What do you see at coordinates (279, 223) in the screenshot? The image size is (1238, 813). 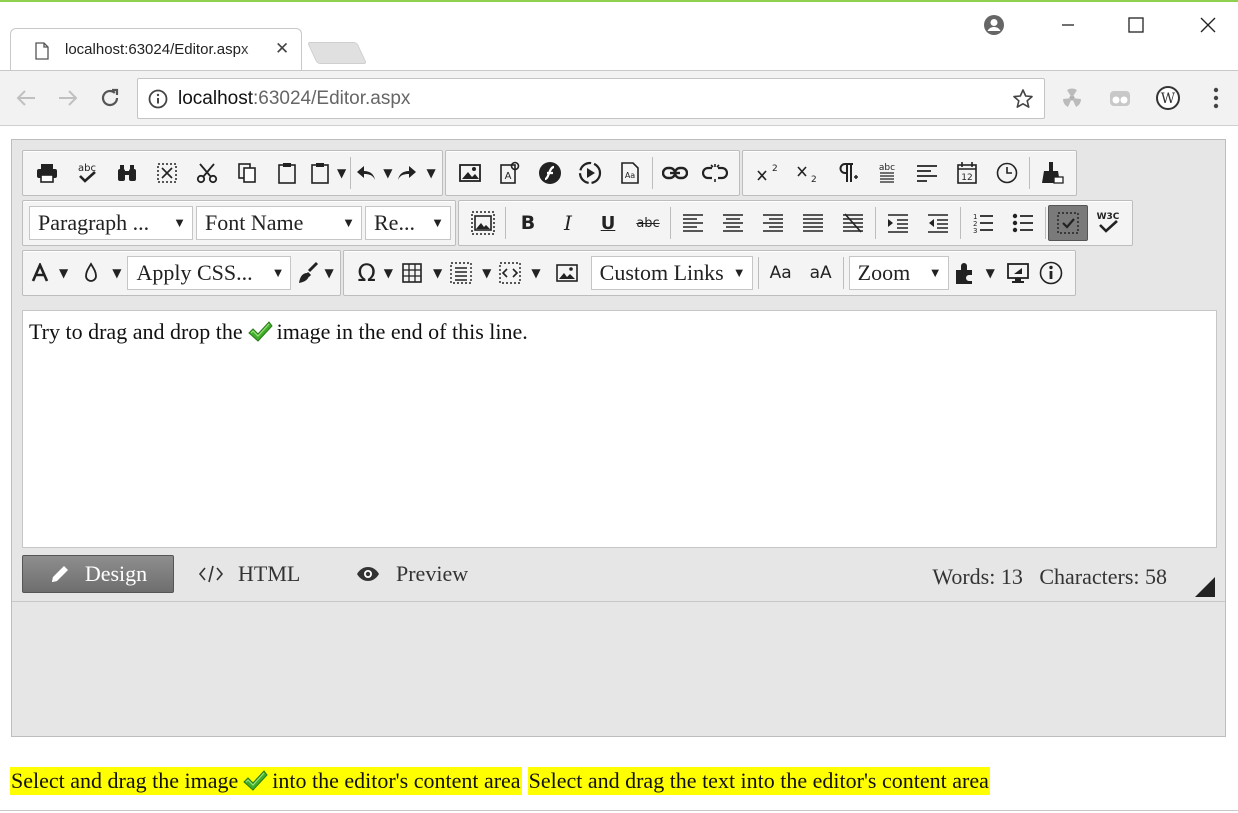 I see `font-name-select: Font Name ▼` at bounding box center [279, 223].